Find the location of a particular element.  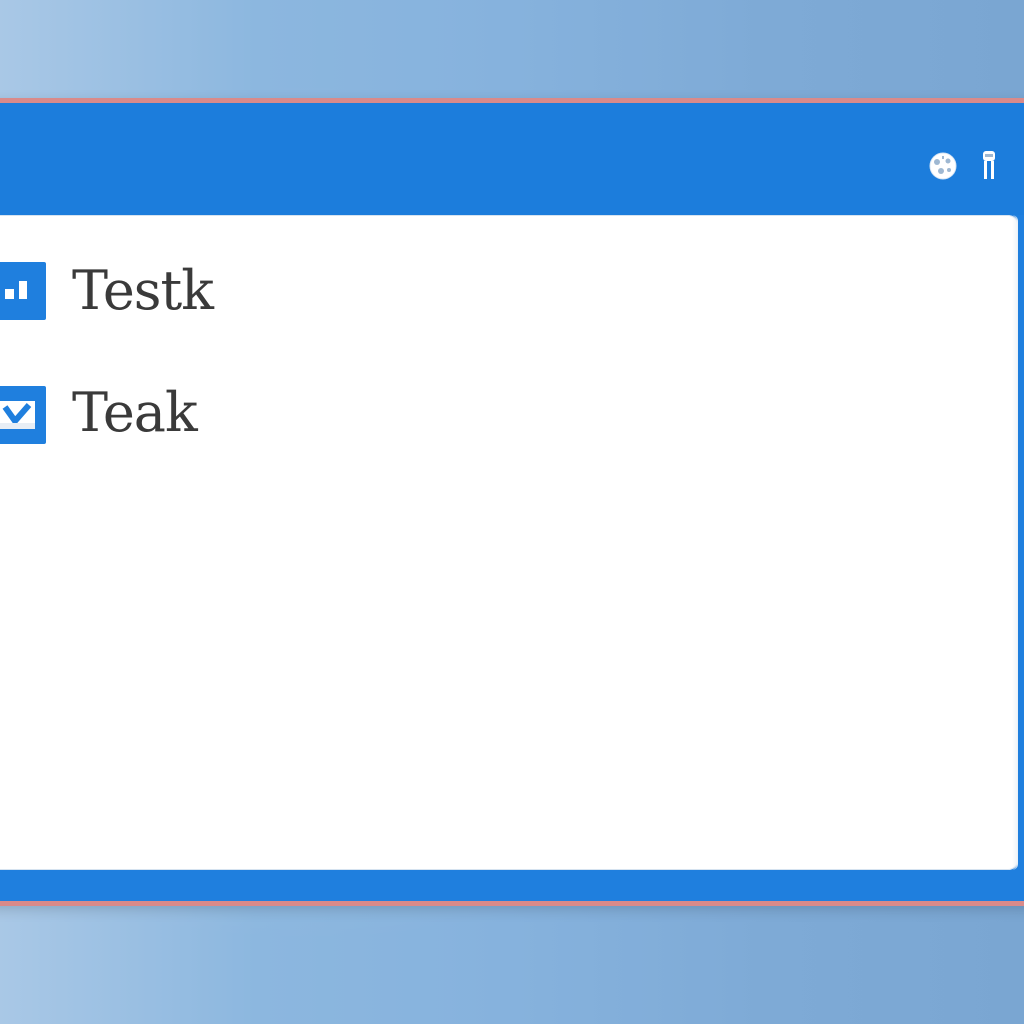

pin-icon is located at coordinates (989, 166).